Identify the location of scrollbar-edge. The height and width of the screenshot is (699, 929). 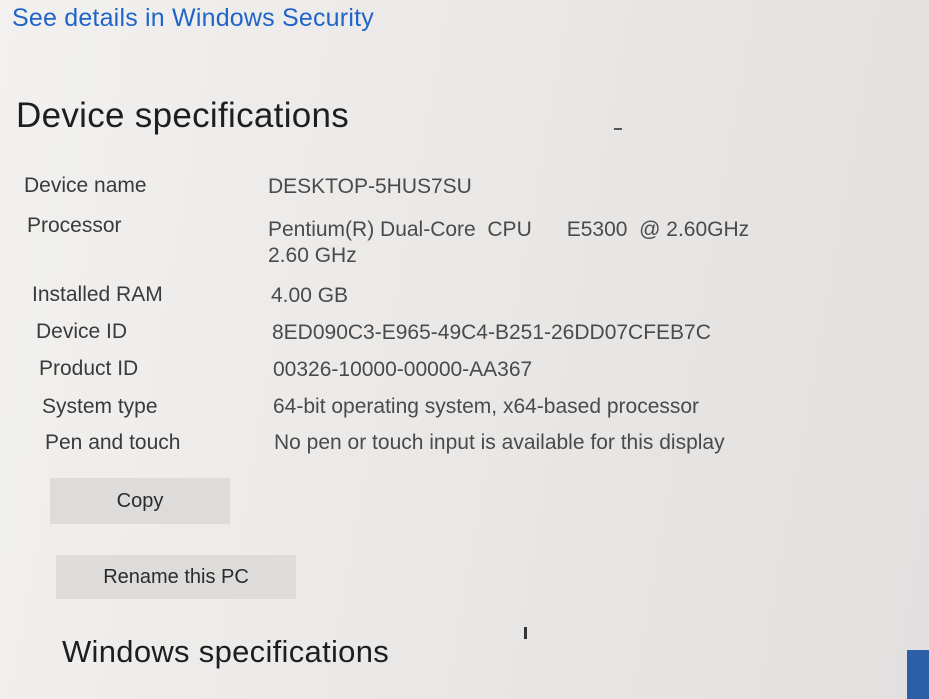
(918, 674).